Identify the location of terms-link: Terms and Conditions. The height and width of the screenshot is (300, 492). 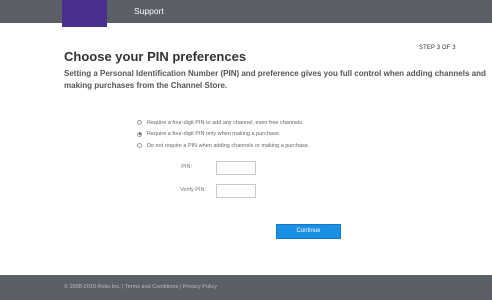
(151, 287).